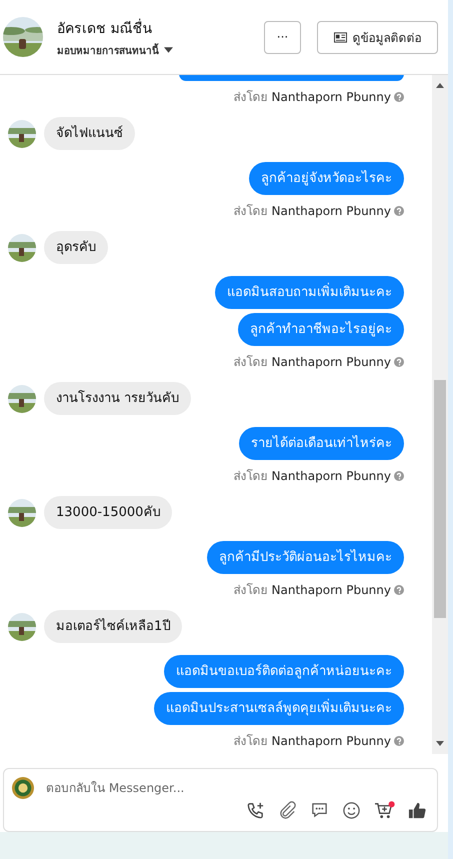 The width and height of the screenshot is (453, 859). Describe the element at coordinates (305, 557) in the screenshot. I see `message-bubble: ลูกค้ามีประวัติผ่อนอะไรไหมคะ` at that location.